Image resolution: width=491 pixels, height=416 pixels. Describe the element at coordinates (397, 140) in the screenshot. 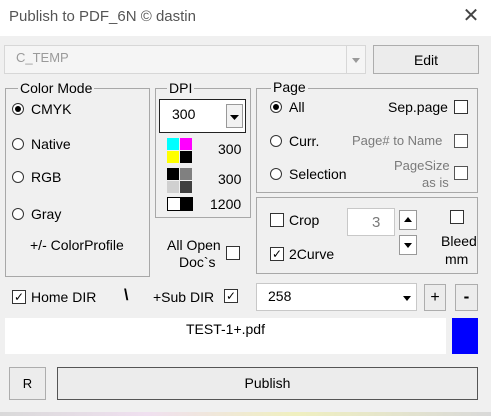

I see `page-to-name-label: Page# to Name` at that location.